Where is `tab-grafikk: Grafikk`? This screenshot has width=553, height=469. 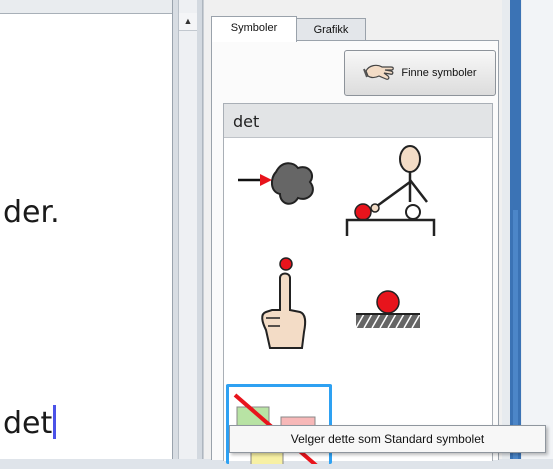 tab-grafikk: Grafikk is located at coordinates (331, 29).